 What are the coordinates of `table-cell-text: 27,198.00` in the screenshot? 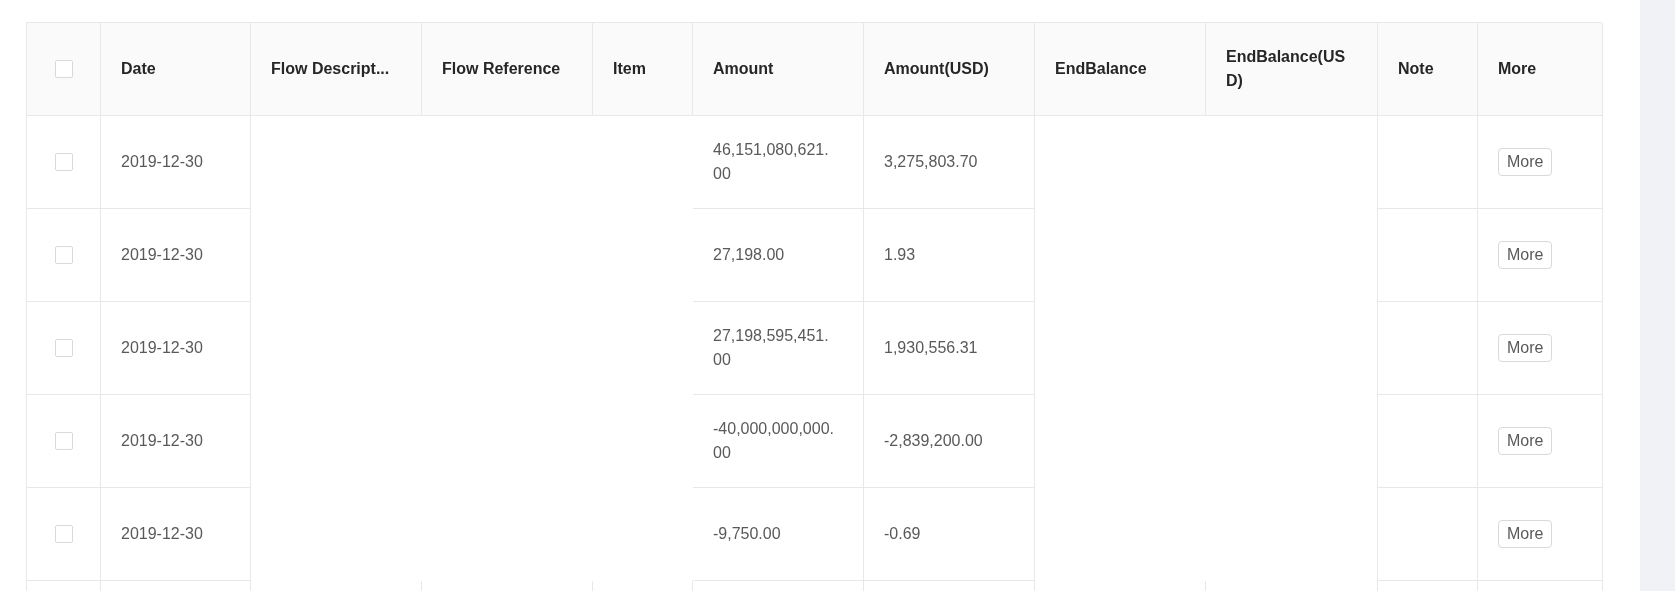 It's located at (749, 255).